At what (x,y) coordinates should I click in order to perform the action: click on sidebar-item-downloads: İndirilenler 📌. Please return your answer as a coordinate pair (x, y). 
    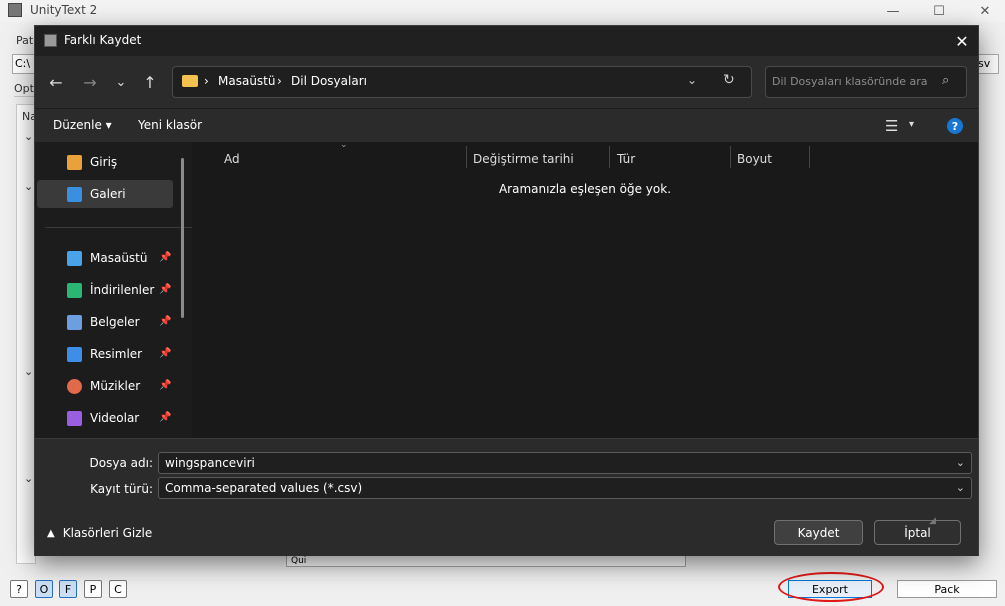
    Looking at the image, I should click on (105, 290).